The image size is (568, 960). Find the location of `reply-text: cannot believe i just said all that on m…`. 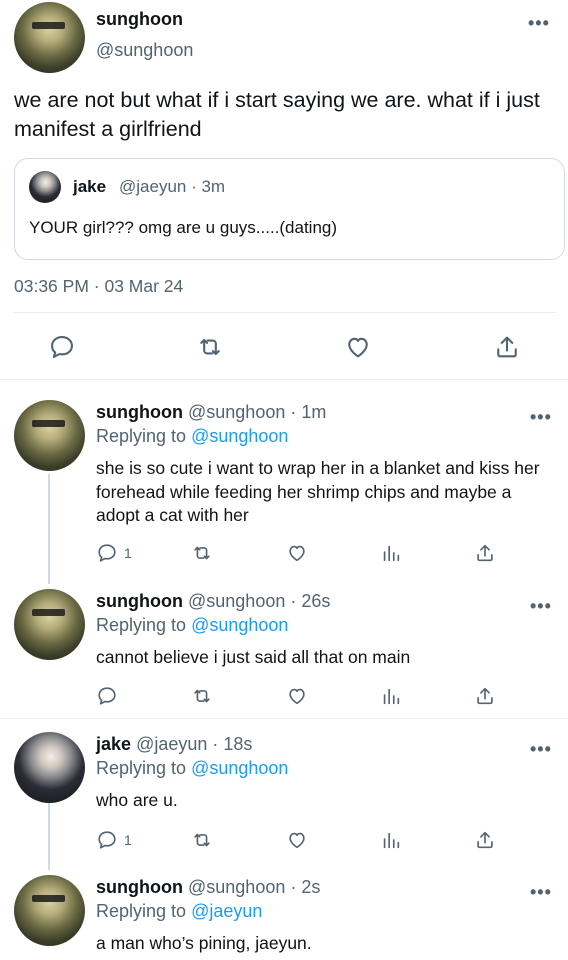

reply-text: cannot believe i just said all that on m… is located at coordinates (253, 657).